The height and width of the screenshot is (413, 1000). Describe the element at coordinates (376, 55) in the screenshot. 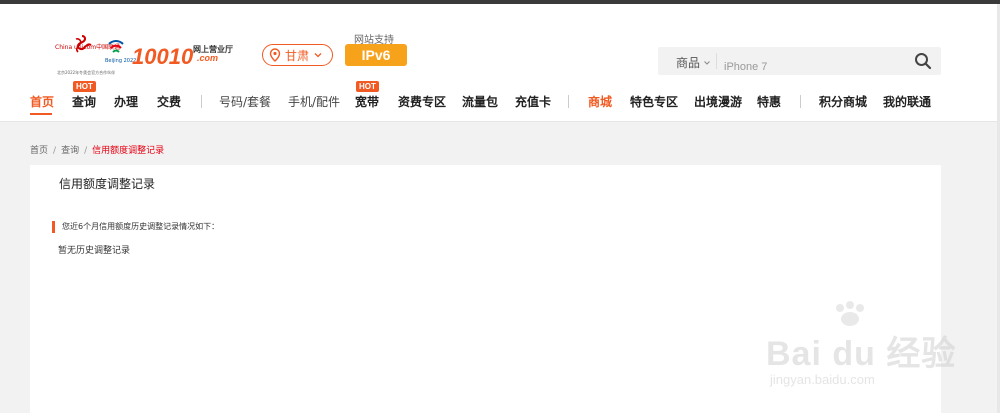

I see `ipv6-badge: IPv6` at that location.